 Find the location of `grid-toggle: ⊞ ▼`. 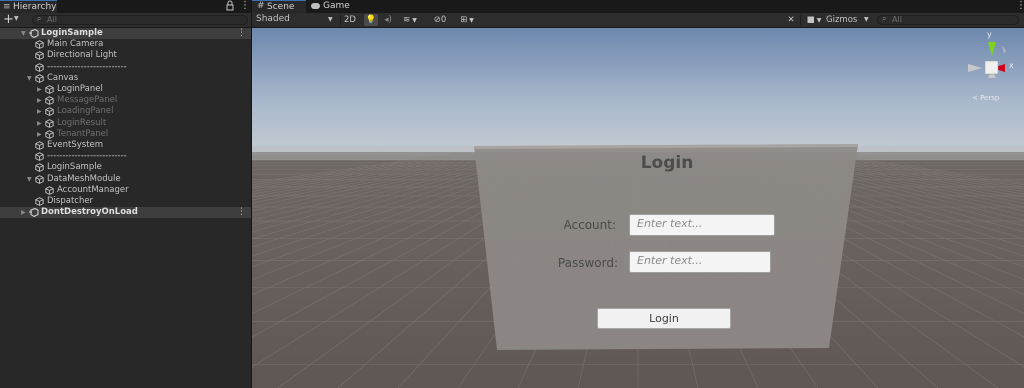

grid-toggle: ⊞ ▼ is located at coordinates (467, 20).